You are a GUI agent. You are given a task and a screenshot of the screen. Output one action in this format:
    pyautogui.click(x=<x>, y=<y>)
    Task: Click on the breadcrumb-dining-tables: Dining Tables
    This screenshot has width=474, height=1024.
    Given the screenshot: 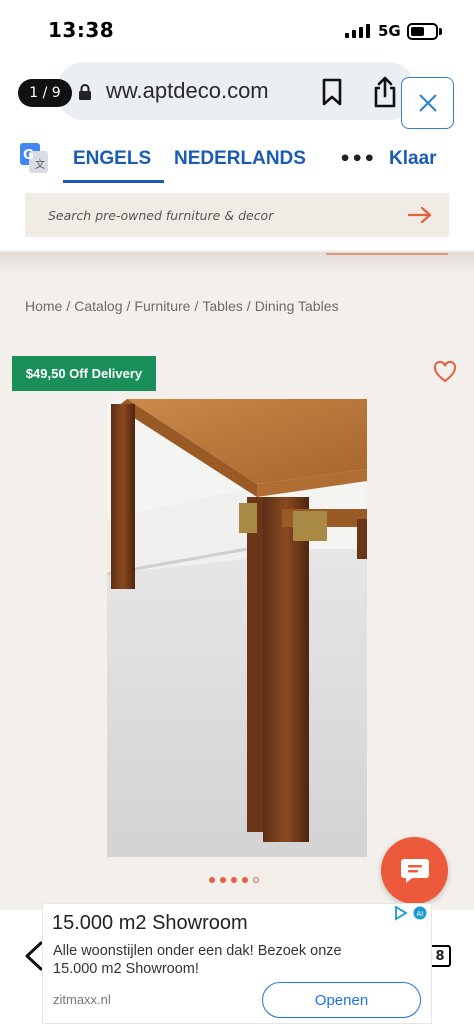 What is the action you would take?
    pyautogui.click(x=297, y=306)
    